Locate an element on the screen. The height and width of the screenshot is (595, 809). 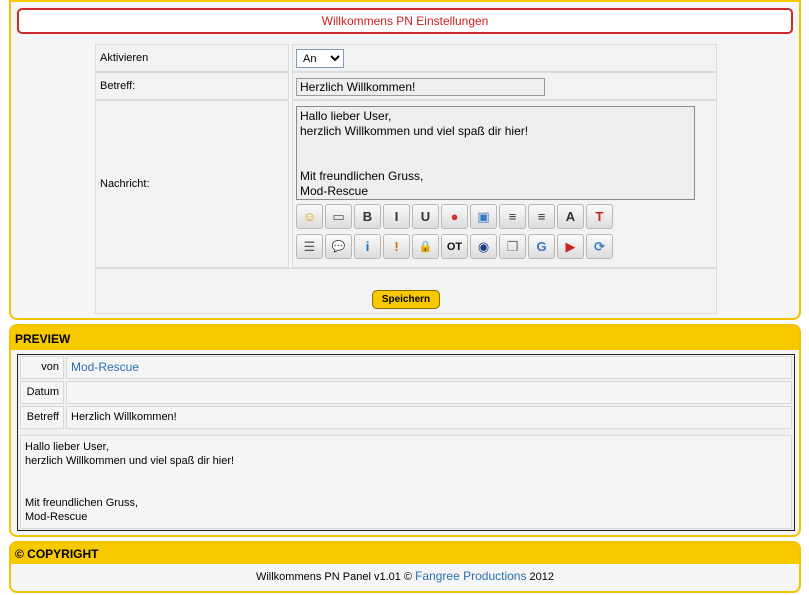
youtube-button: ▶ is located at coordinates (570, 246).